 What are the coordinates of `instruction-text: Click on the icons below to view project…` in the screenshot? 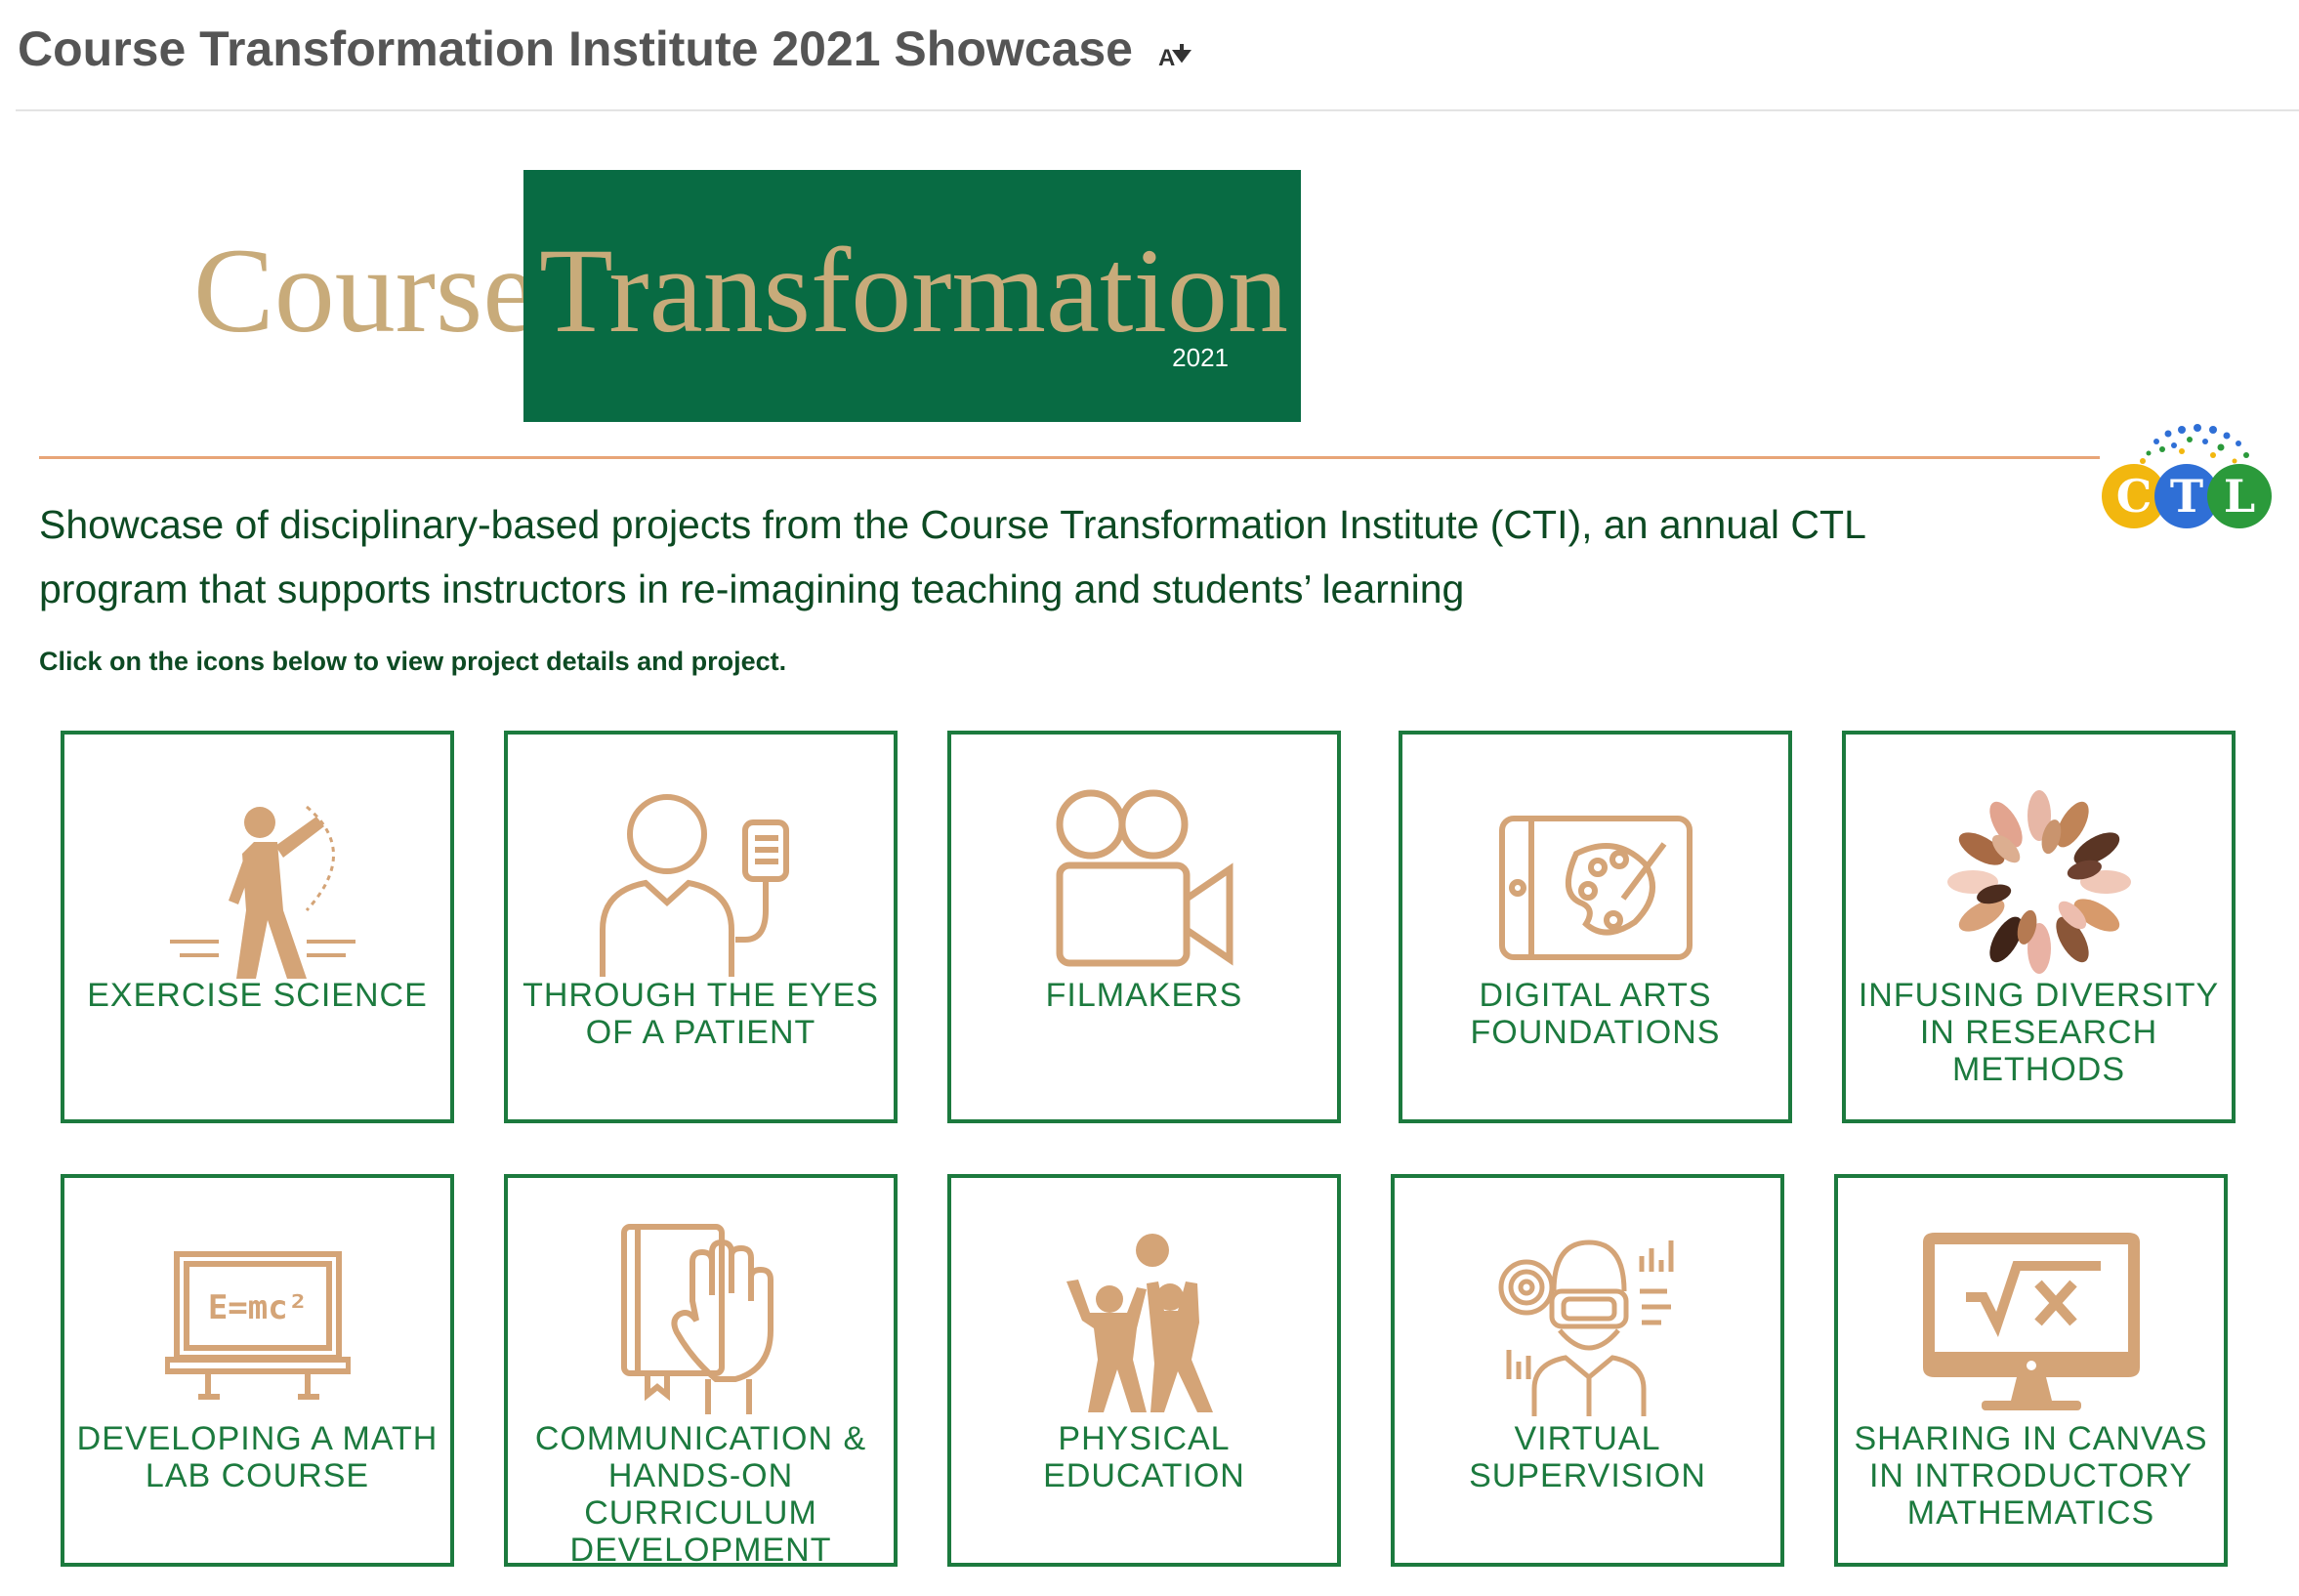 It's located at (413, 661).